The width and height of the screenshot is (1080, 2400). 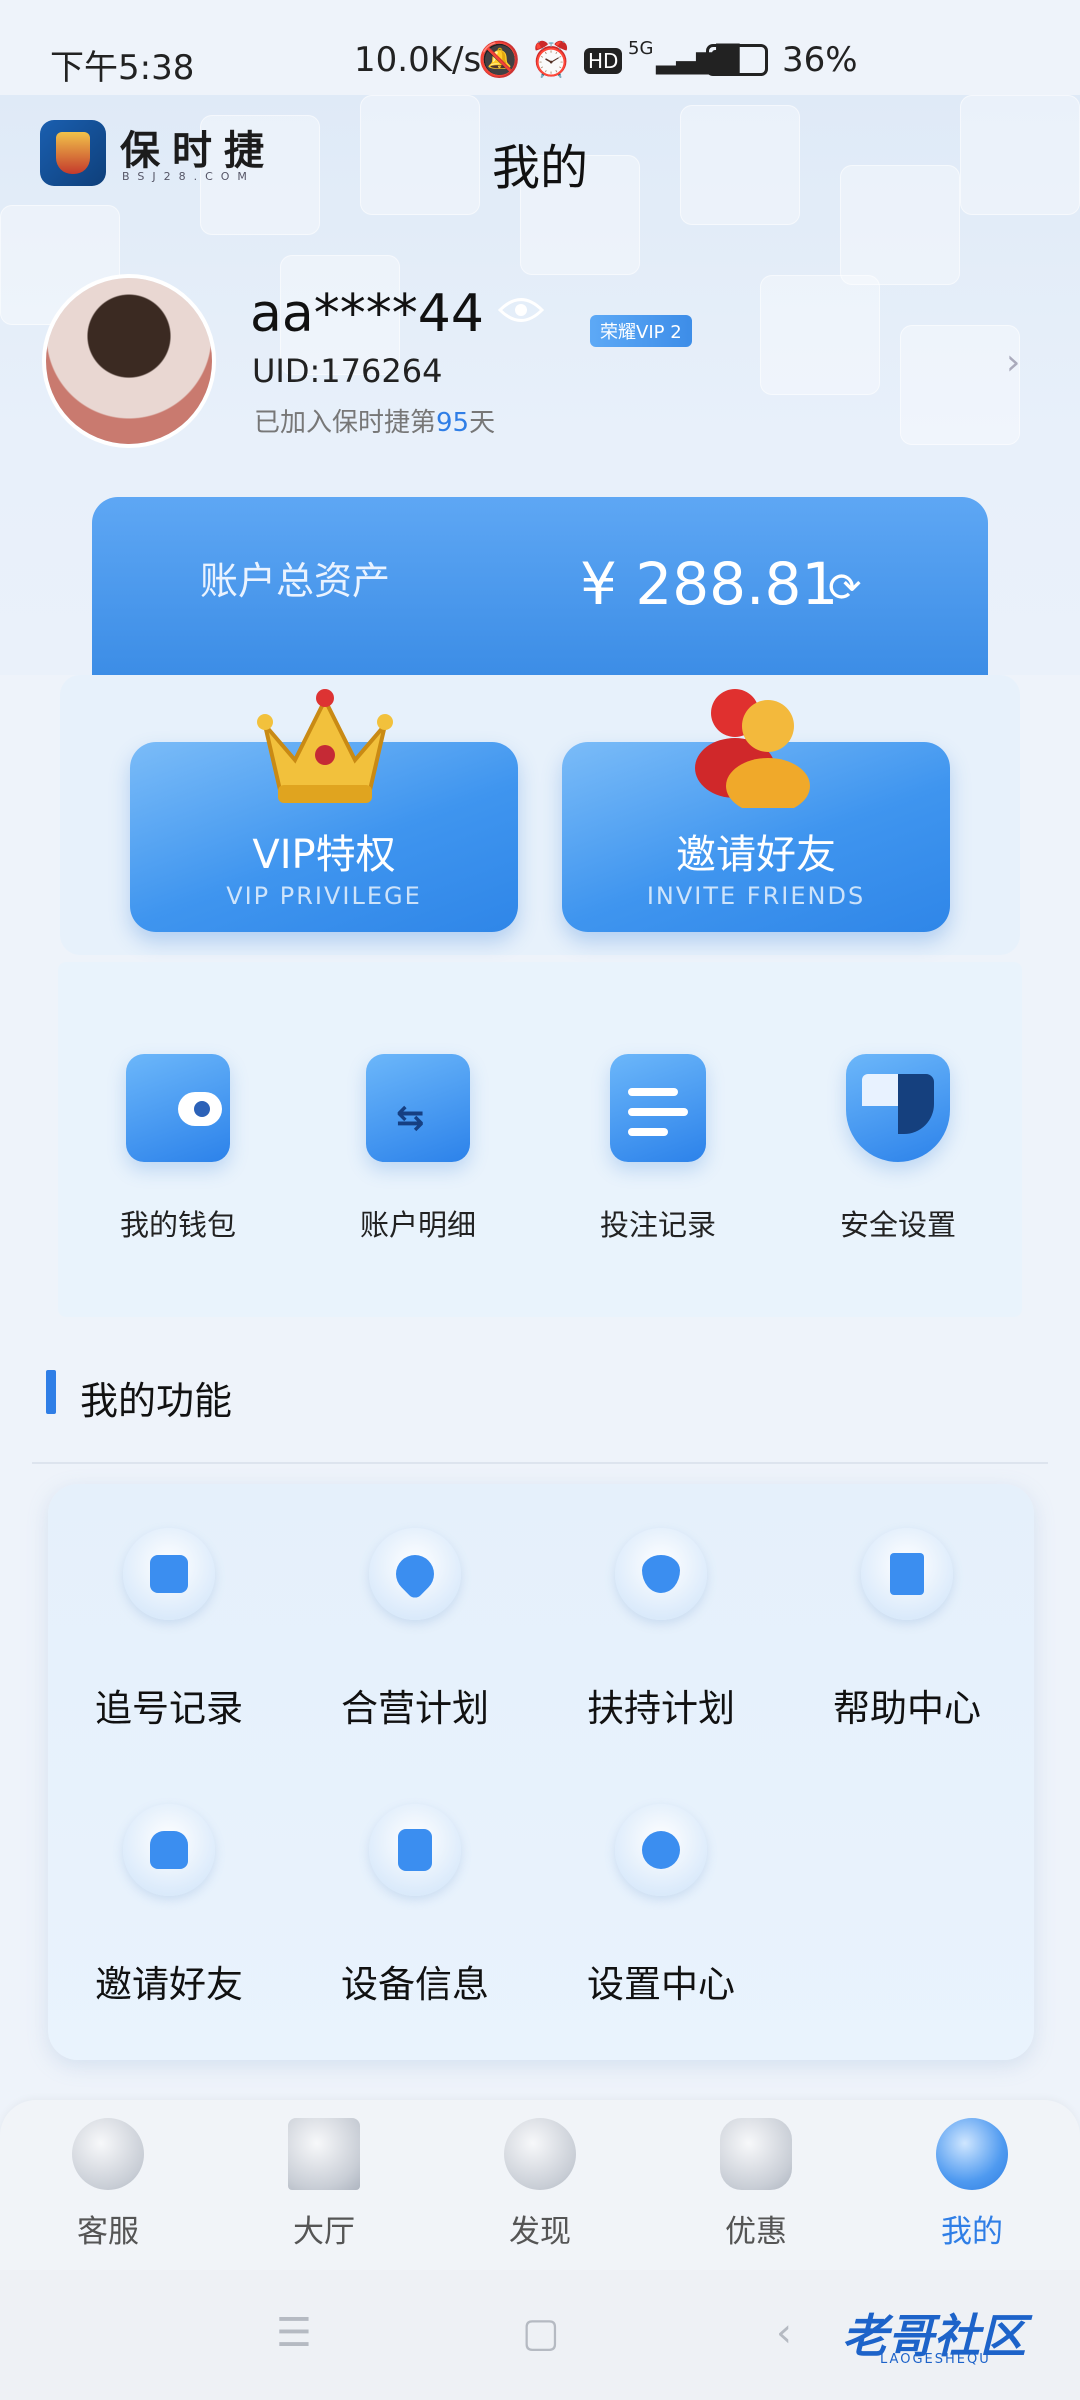 What do you see at coordinates (482, 423) in the screenshot?
I see `joined-suffix: 天` at bounding box center [482, 423].